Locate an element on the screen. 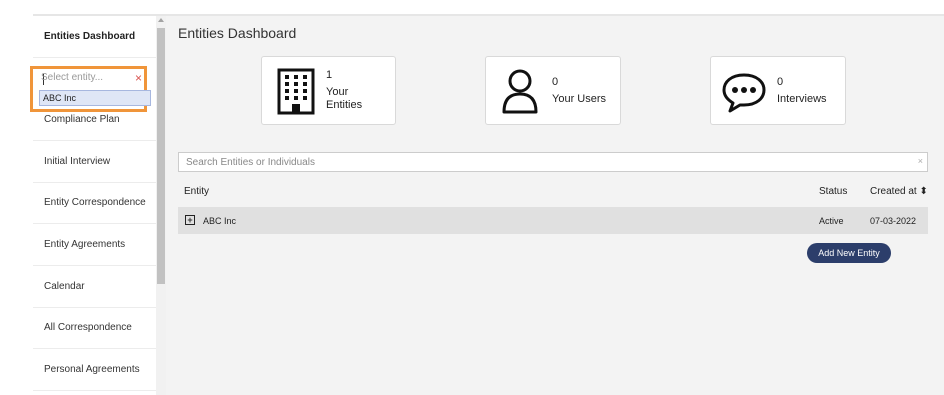  row-status: Active is located at coordinates (831, 221).